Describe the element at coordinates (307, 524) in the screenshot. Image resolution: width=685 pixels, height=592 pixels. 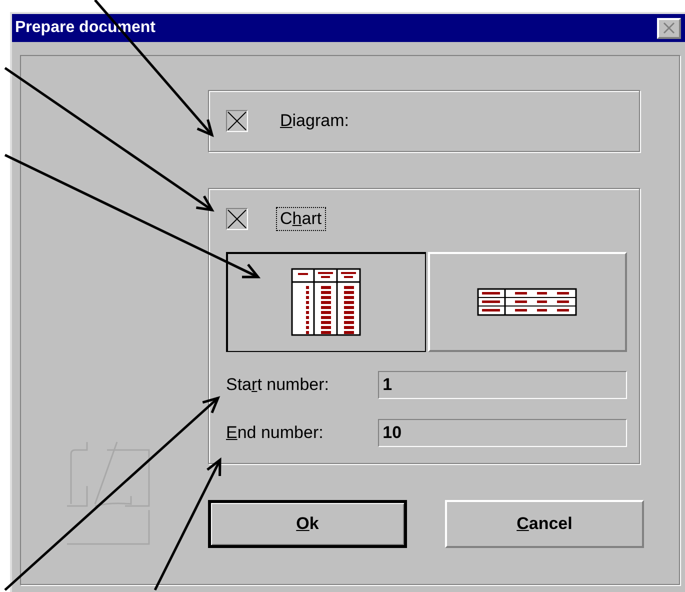
I see `dialog-button: Ok` at that location.